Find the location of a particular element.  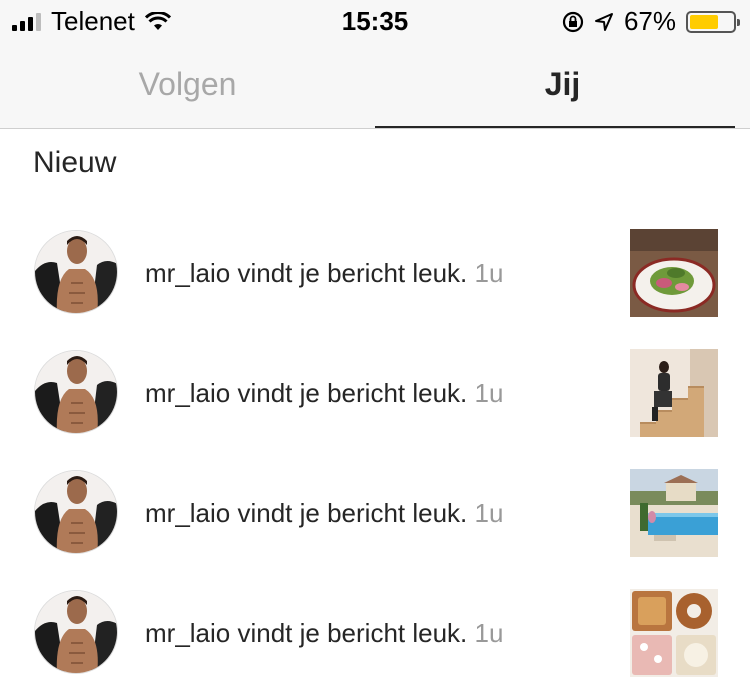

status-bar: Telenet 15:35 67% is located at coordinates (375, 20).